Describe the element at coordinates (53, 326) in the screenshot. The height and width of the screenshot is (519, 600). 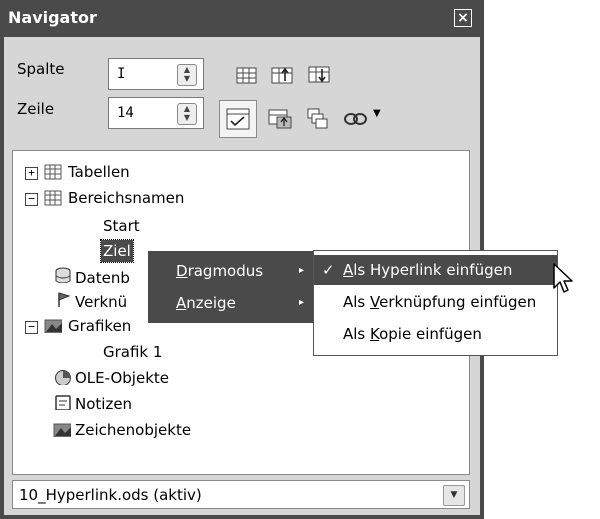
I see `graphics-icon` at that location.